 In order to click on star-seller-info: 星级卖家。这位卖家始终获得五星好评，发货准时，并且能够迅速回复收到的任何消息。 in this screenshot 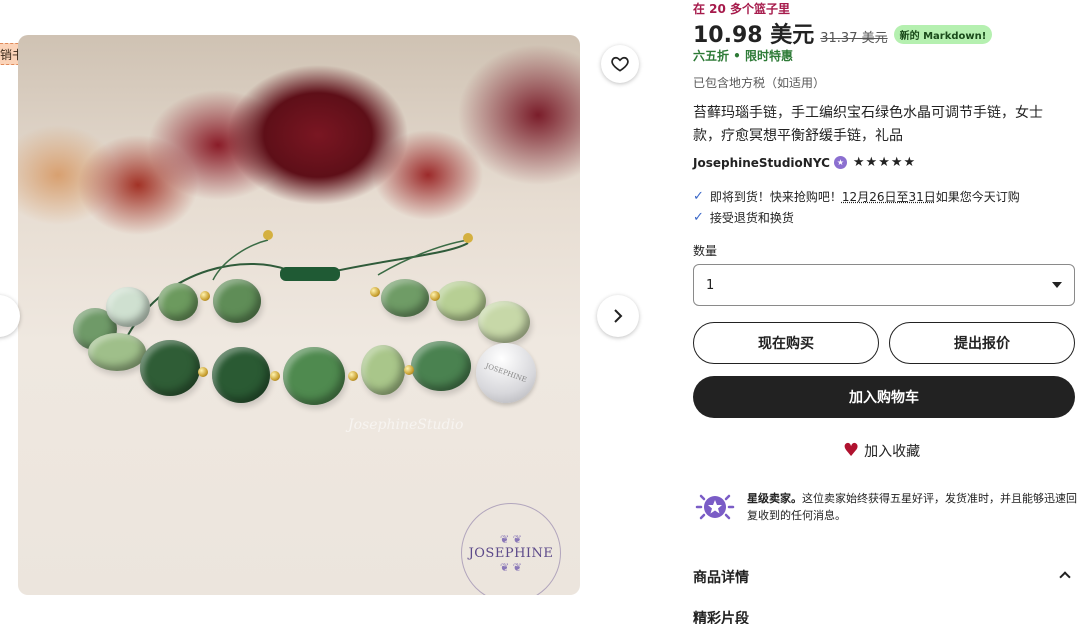, I will do `click(886, 507)`.